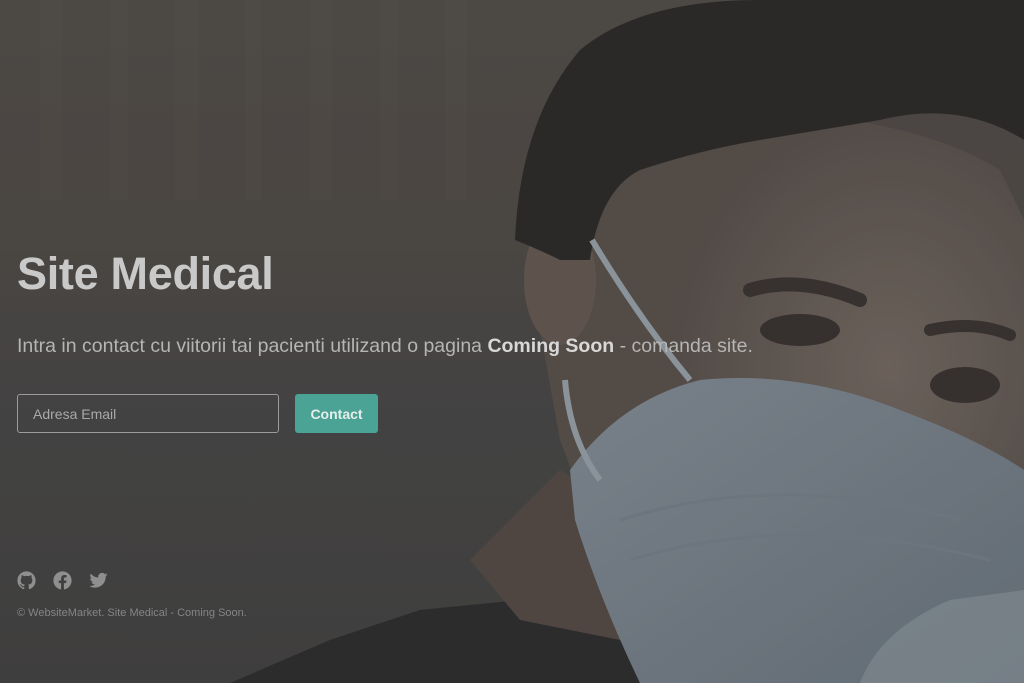 The height and width of the screenshot is (683, 1024). What do you see at coordinates (145, 273) in the screenshot?
I see `page-title: Site Medical` at bounding box center [145, 273].